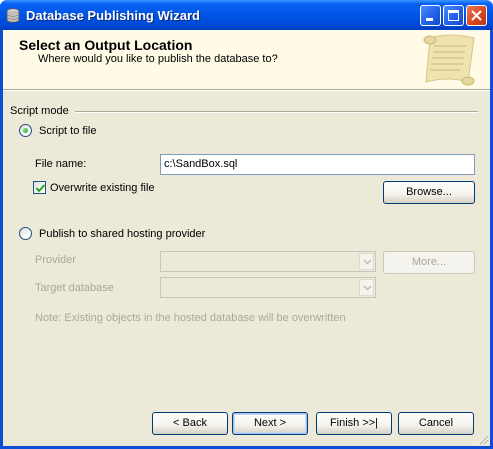 The height and width of the screenshot is (449, 493). I want to click on file-name-input: c:\SandBox.sql, so click(317, 164).